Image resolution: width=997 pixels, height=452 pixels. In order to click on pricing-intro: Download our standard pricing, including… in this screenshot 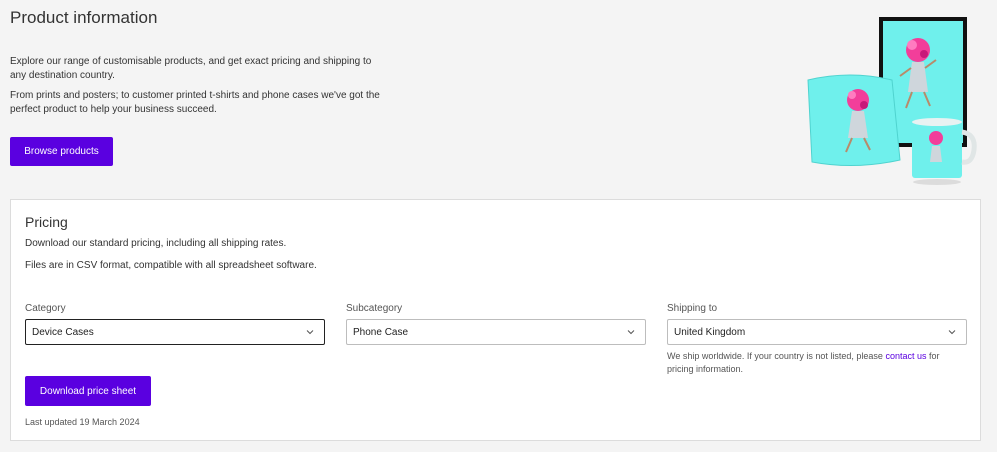, I will do `click(156, 243)`.